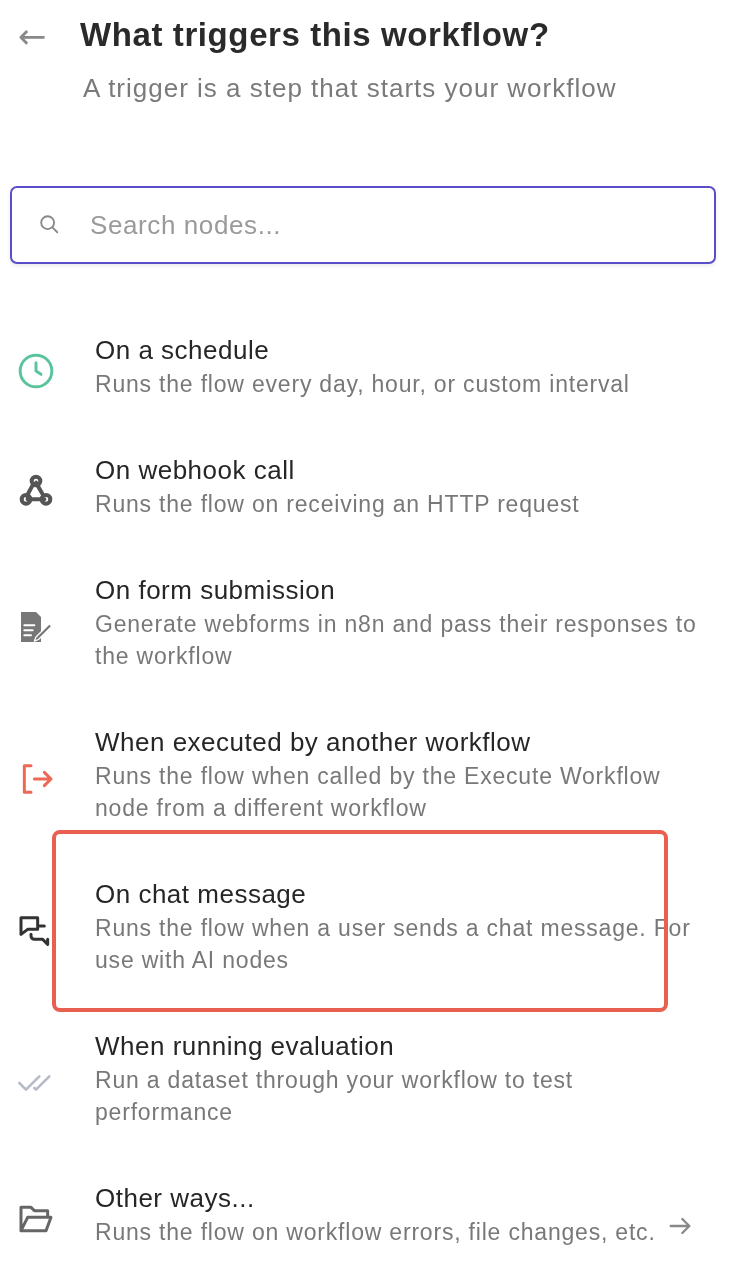  What do you see at coordinates (369, 366) in the screenshot?
I see `trigger-option: On a schedule Runs the flow every day, hour, or custom interval` at bounding box center [369, 366].